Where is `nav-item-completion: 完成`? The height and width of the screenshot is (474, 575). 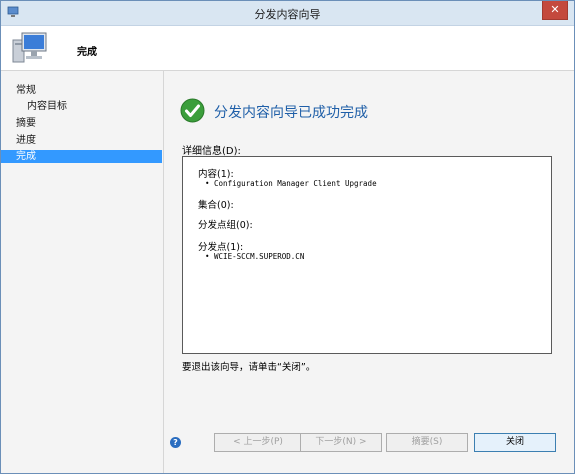
nav-item-completion: 完成 is located at coordinates (81, 156).